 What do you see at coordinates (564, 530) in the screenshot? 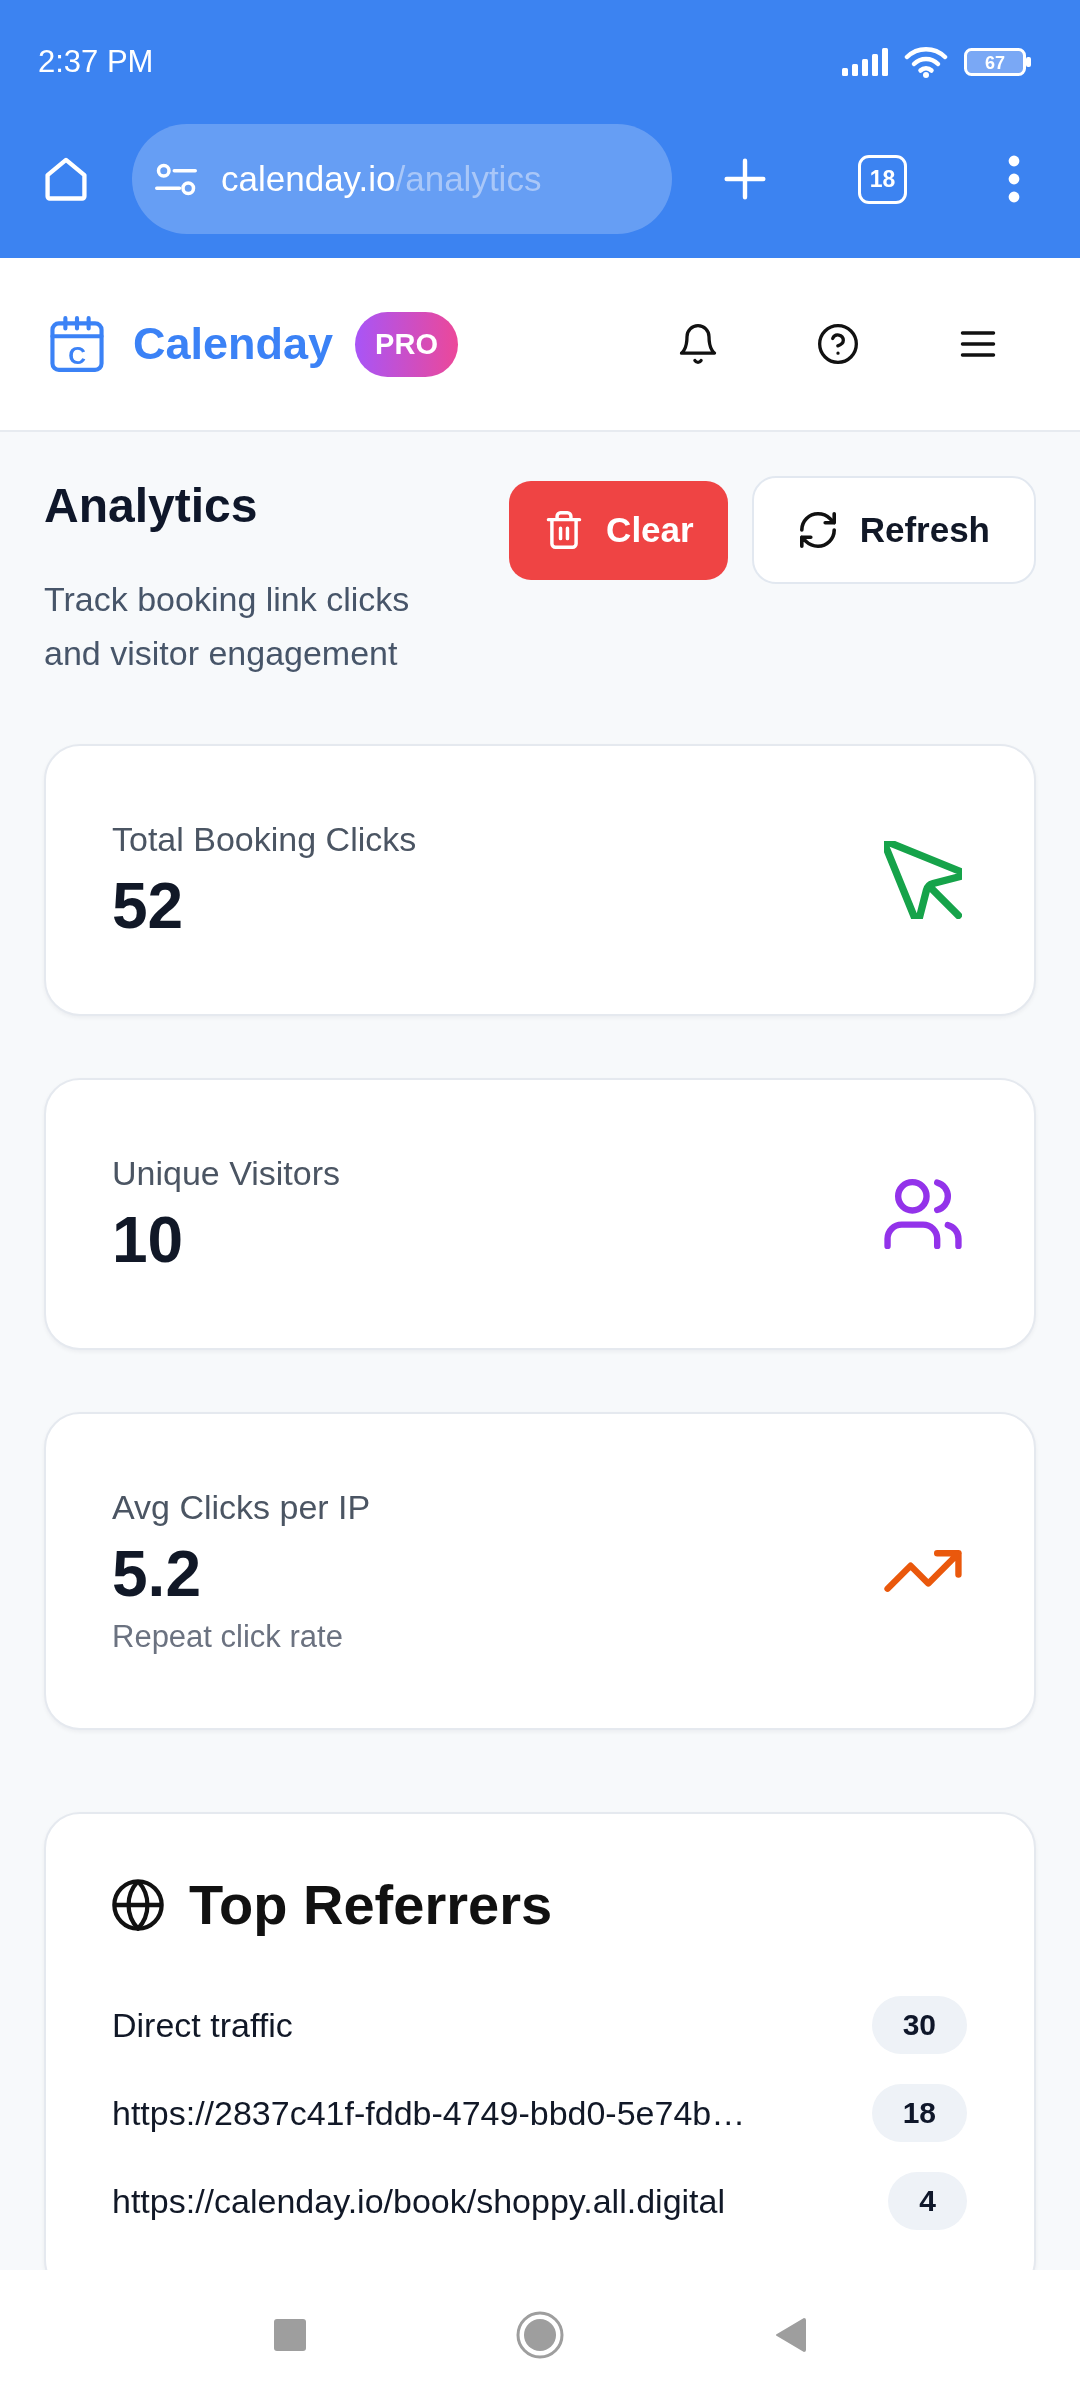
I see `trash-icon` at bounding box center [564, 530].